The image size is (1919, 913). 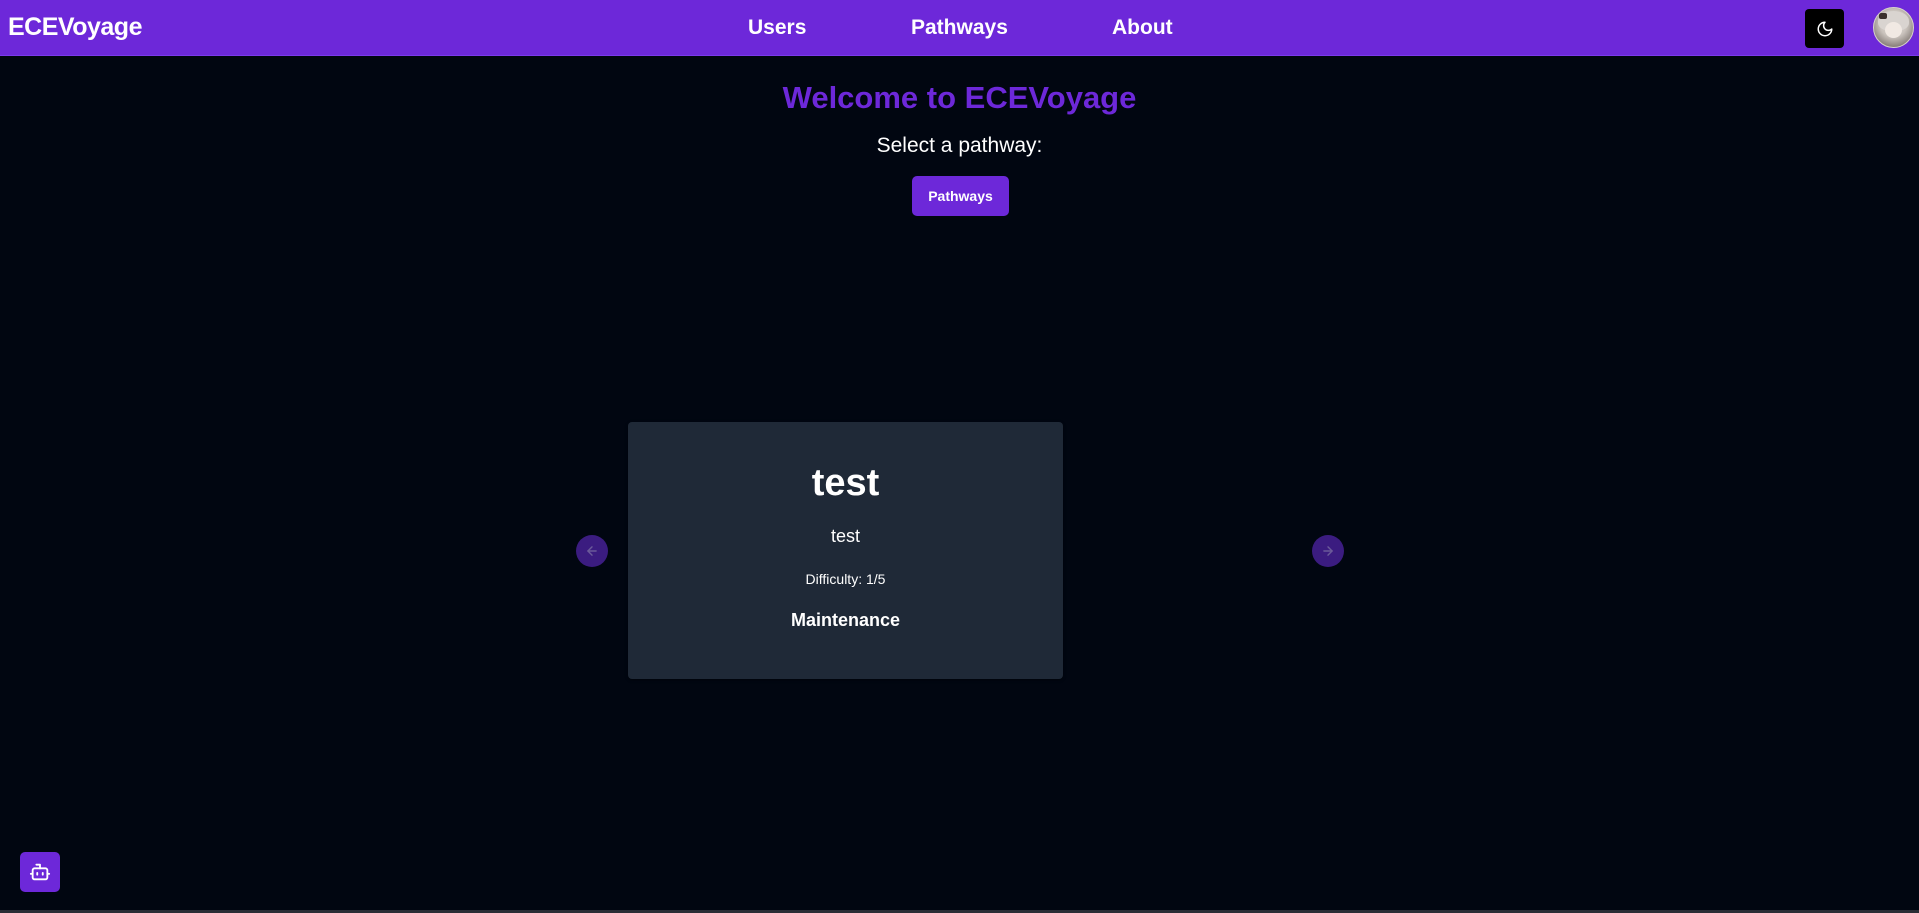 I want to click on carousel-prev-button, so click(x=592, y=551).